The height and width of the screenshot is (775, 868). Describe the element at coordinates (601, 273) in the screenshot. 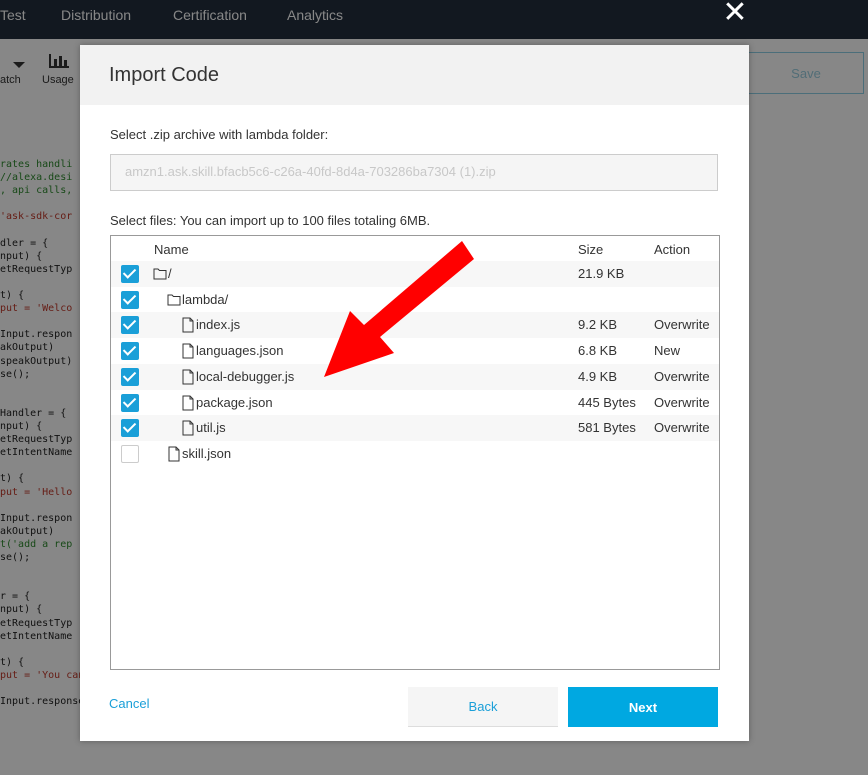

I see `file-size: 21.9 KB` at that location.